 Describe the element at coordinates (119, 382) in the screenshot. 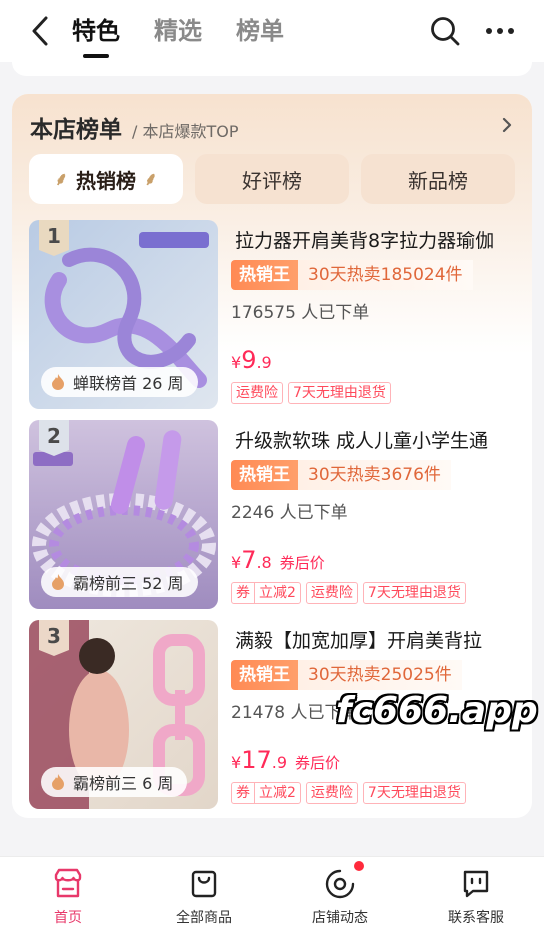

I see `ranking-streak-pill: 蝉联榜首 26 周` at that location.